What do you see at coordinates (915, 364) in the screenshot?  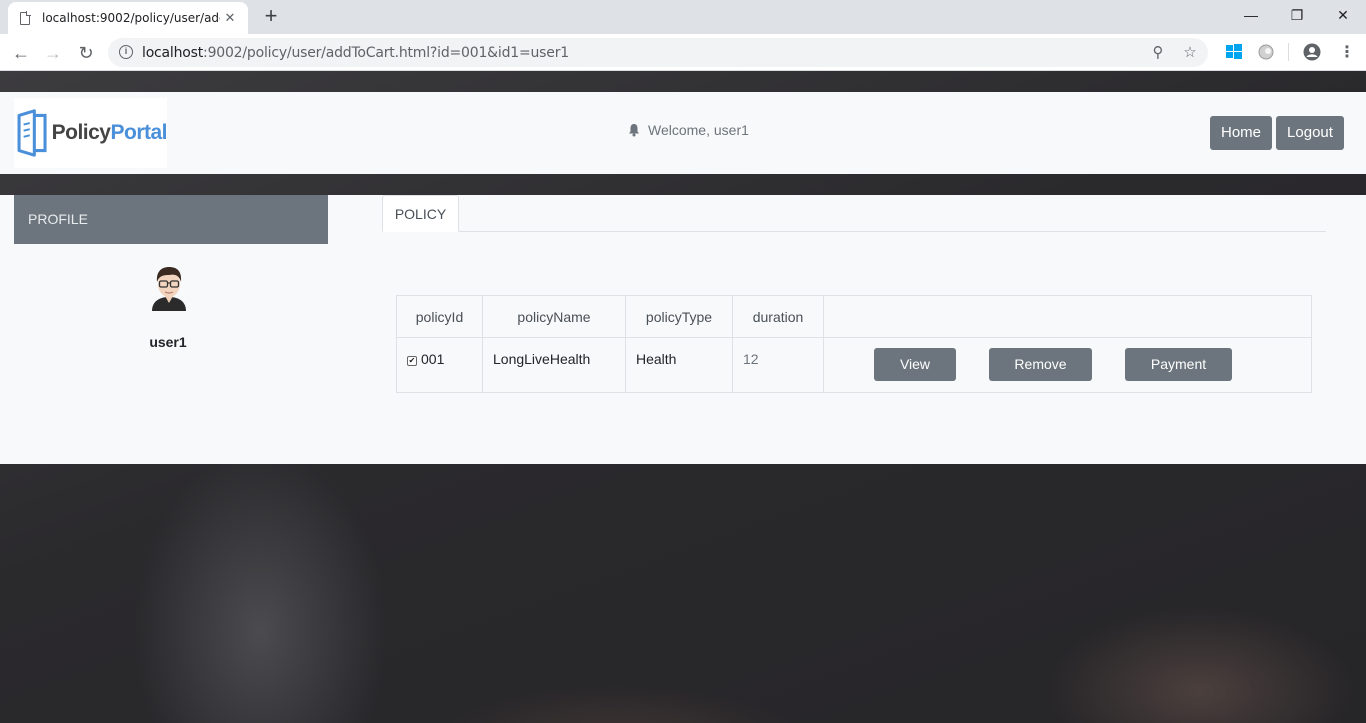 I see `view-button: View` at bounding box center [915, 364].